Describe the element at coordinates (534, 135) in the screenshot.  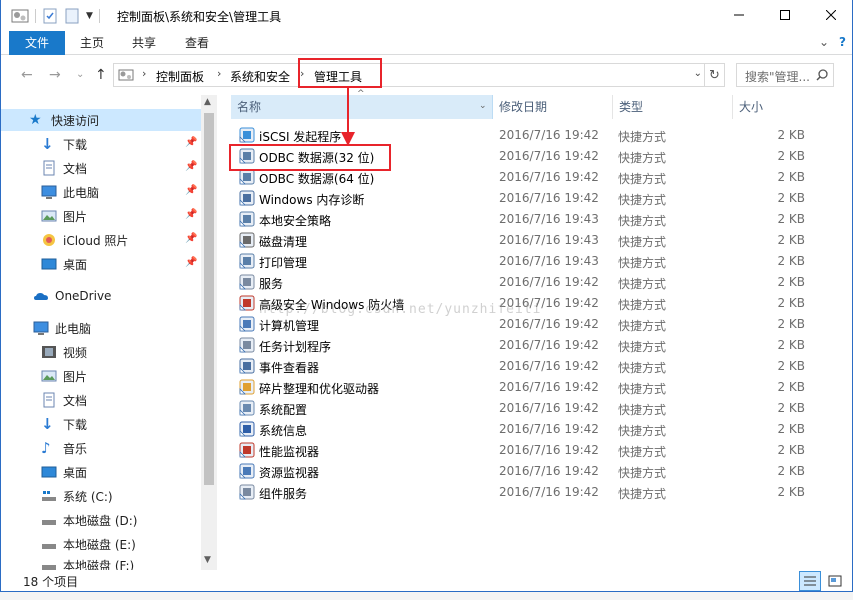
I see `table-row: iSCSI 发起程序 2016/7/16 19:42 快捷方式 2 KB` at that location.